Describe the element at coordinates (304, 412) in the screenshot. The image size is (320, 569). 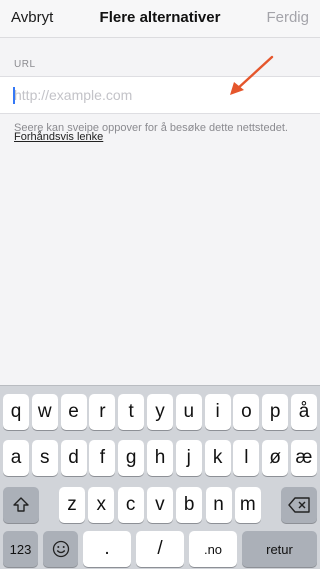
I see `key-å: å` at that location.